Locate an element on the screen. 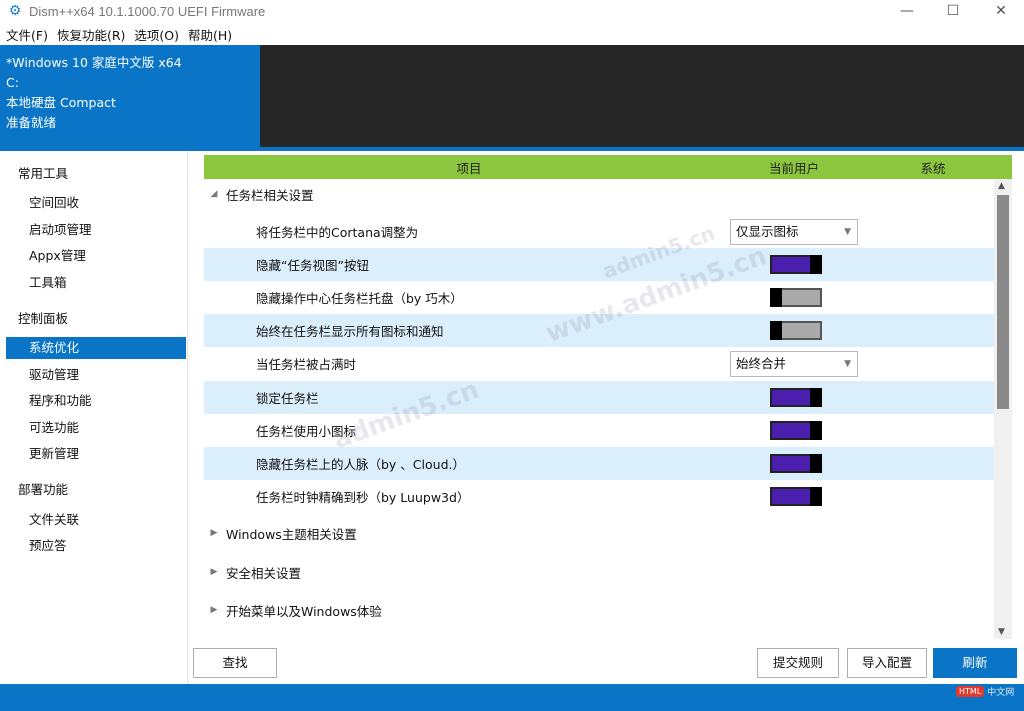 Image resolution: width=1024 pixels, height=711 pixels. setting-row: 隐藏操作中心任务栏托盘（by 巧木） is located at coordinates (599, 297).